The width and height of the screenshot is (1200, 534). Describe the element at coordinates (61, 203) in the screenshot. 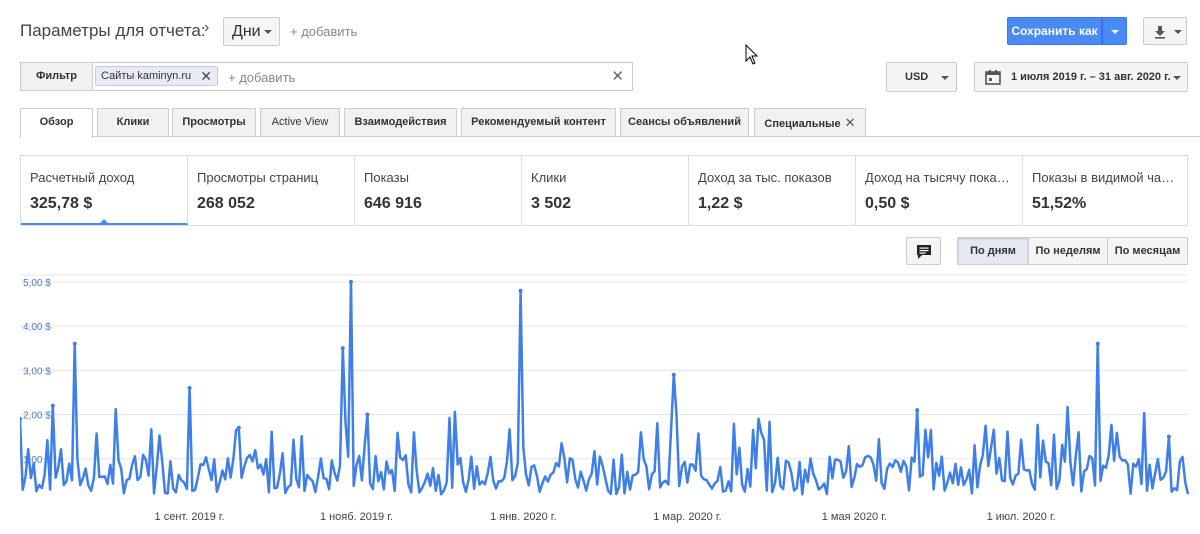

I see `metric-value: 325,78 $` at that location.